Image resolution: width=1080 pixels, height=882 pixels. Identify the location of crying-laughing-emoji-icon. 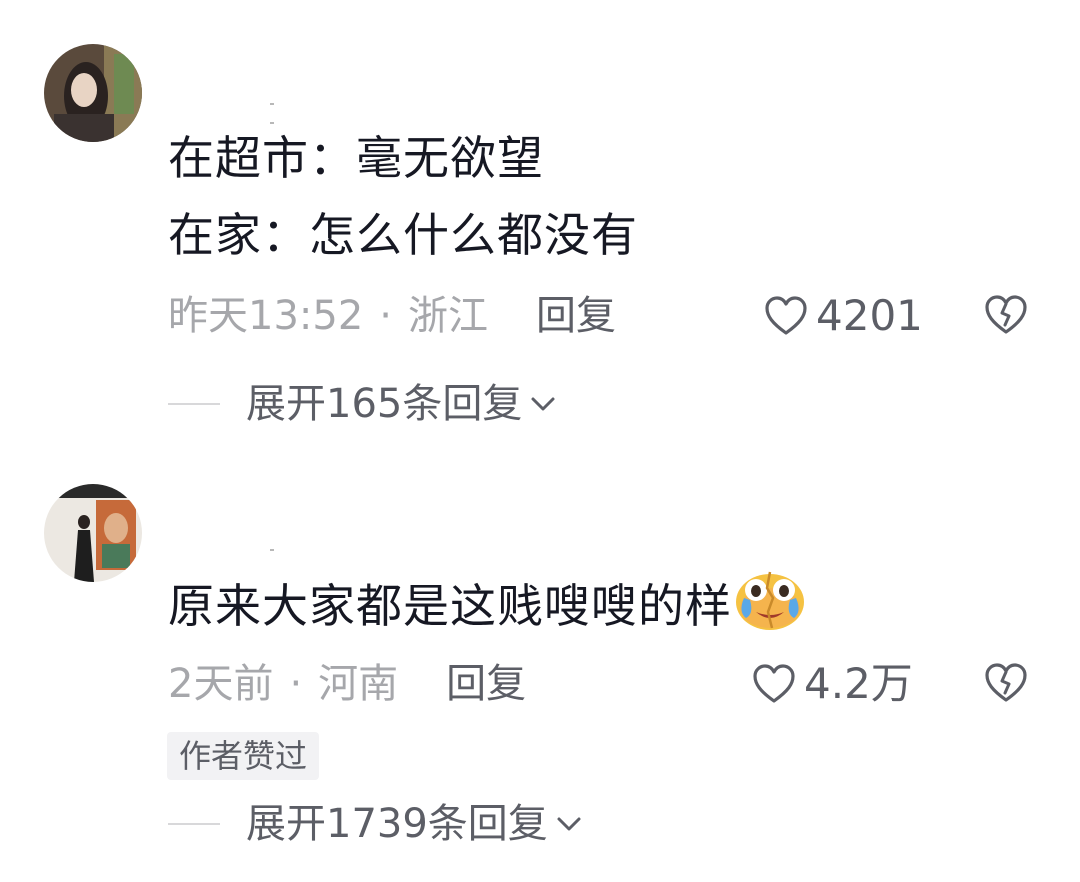
(770, 607).